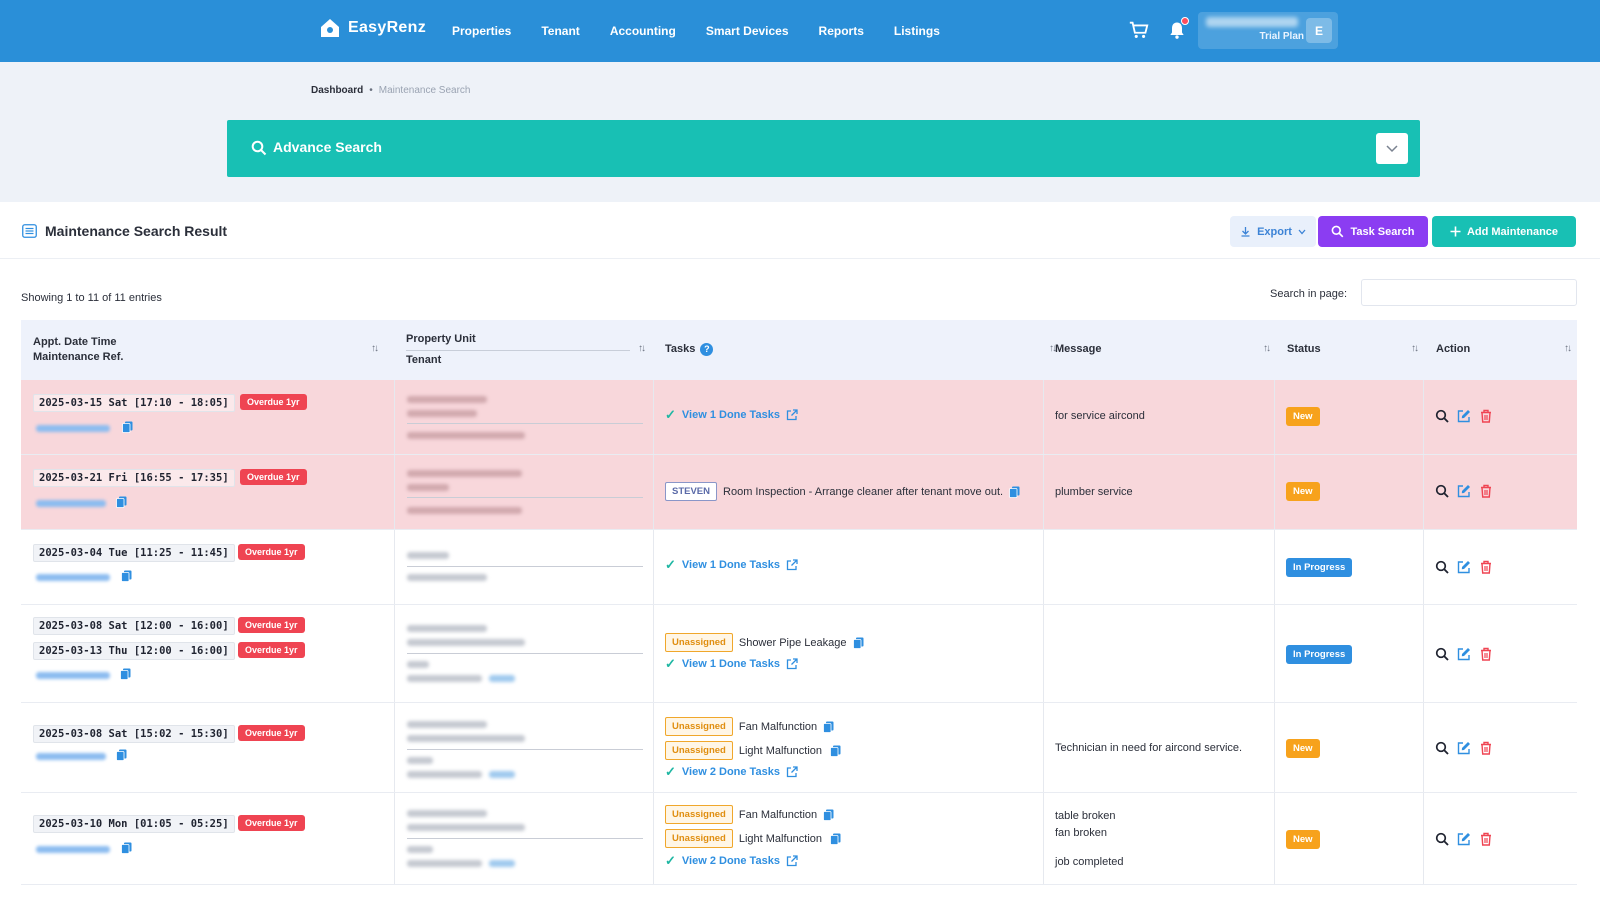  Describe the element at coordinates (643, 31) in the screenshot. I see `nav-accounting: Accounting` at that location.